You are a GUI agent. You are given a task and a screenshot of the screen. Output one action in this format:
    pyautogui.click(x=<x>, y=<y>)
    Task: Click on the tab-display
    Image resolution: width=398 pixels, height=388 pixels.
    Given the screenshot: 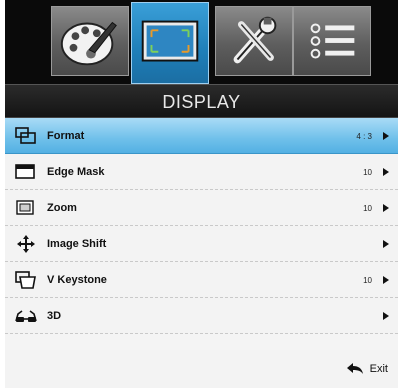 What is the action you would take?
    pyautogui.click(x=170, y=43)
    